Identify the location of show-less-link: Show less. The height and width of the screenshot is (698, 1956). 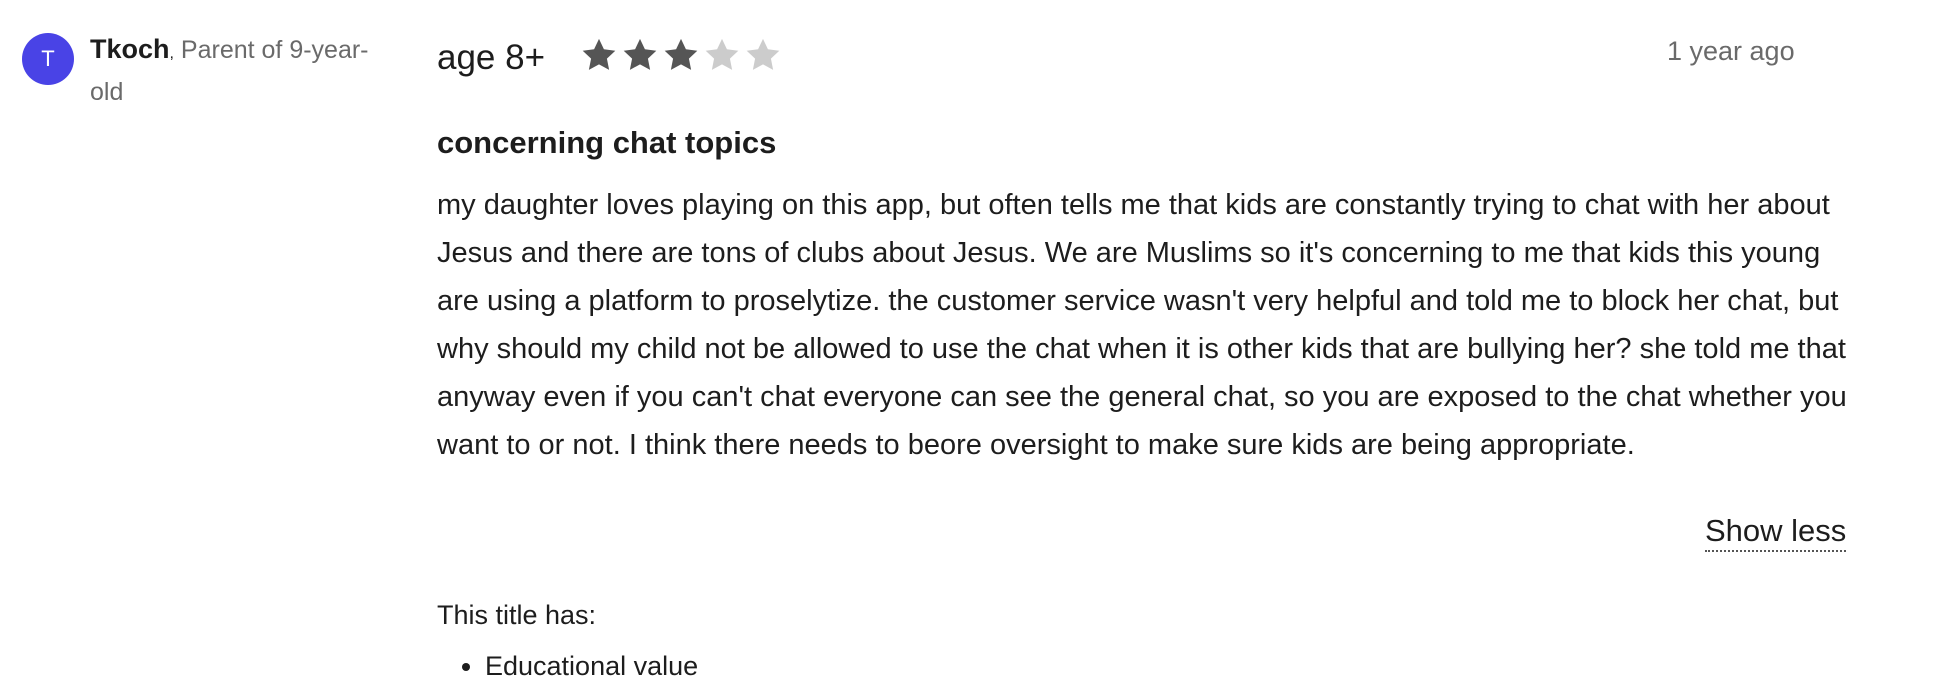
(1776, 532).